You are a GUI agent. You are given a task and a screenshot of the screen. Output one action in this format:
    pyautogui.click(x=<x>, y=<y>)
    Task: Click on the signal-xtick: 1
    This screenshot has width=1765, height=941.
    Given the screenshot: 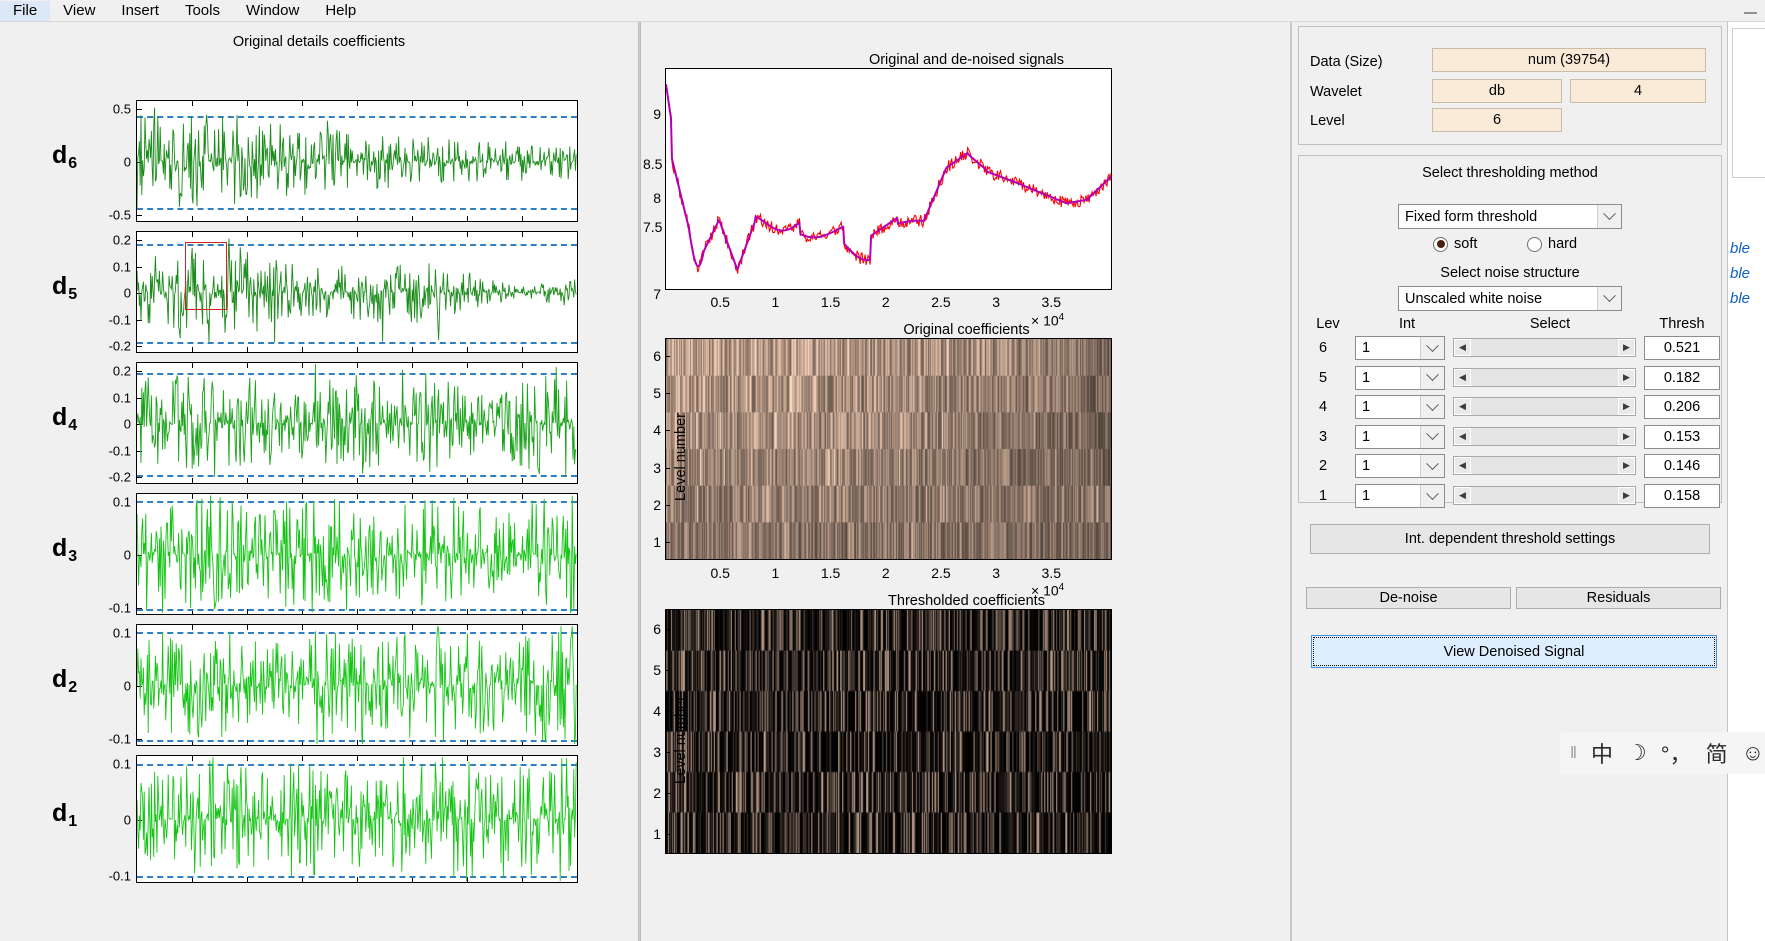 What is the action you would take?
    pyautogui.click(x=775, y=302)
    